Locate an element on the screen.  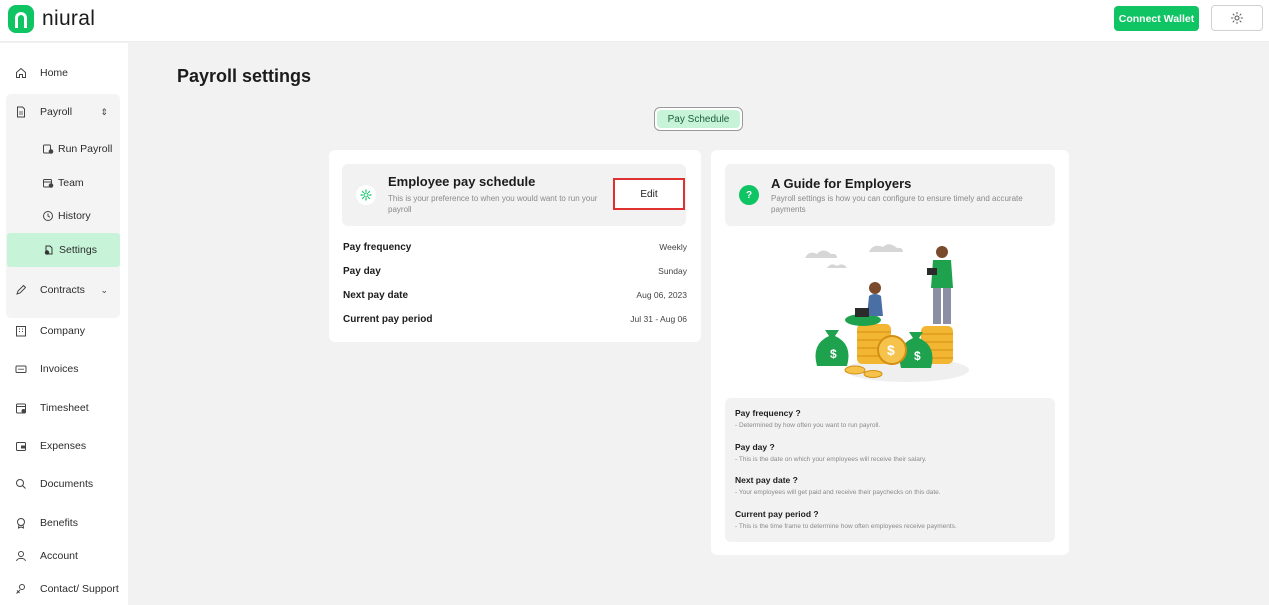
history-icon is located at coordinates (48, 216).